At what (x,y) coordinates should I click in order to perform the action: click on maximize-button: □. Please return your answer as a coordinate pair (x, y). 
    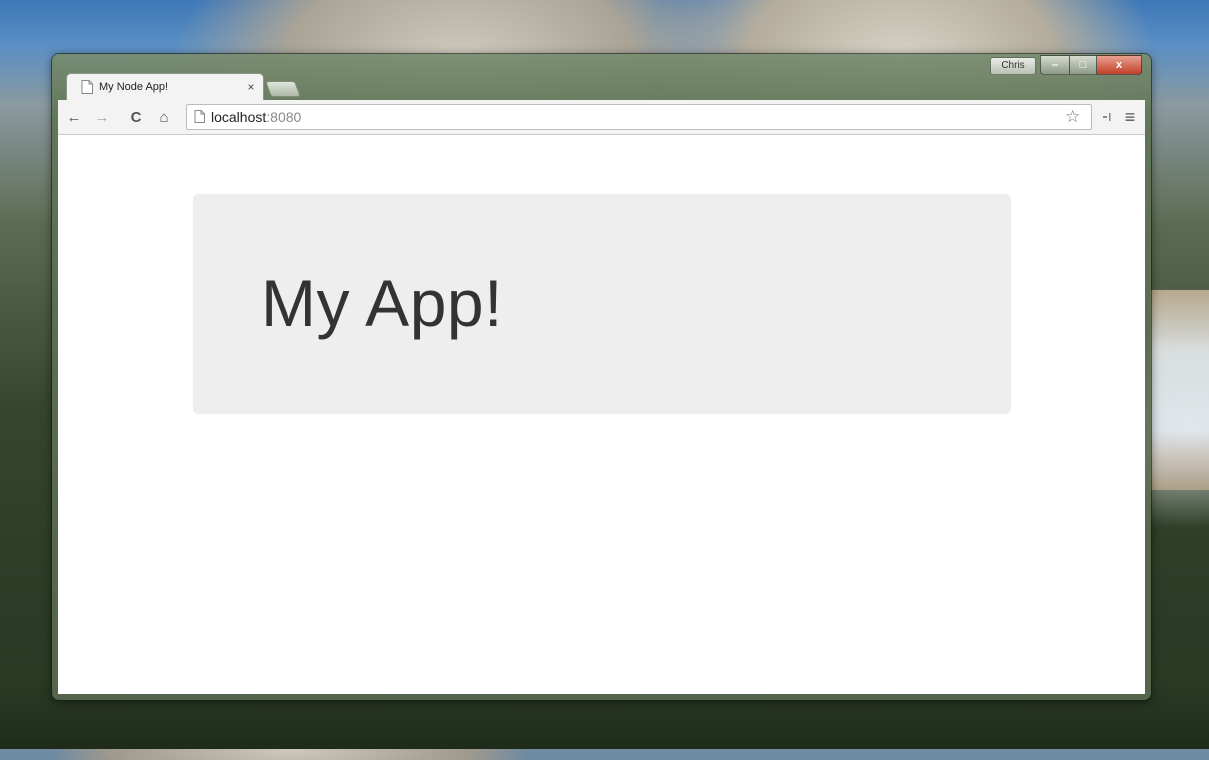
    Looking at the image, I should click on (1083, 65).